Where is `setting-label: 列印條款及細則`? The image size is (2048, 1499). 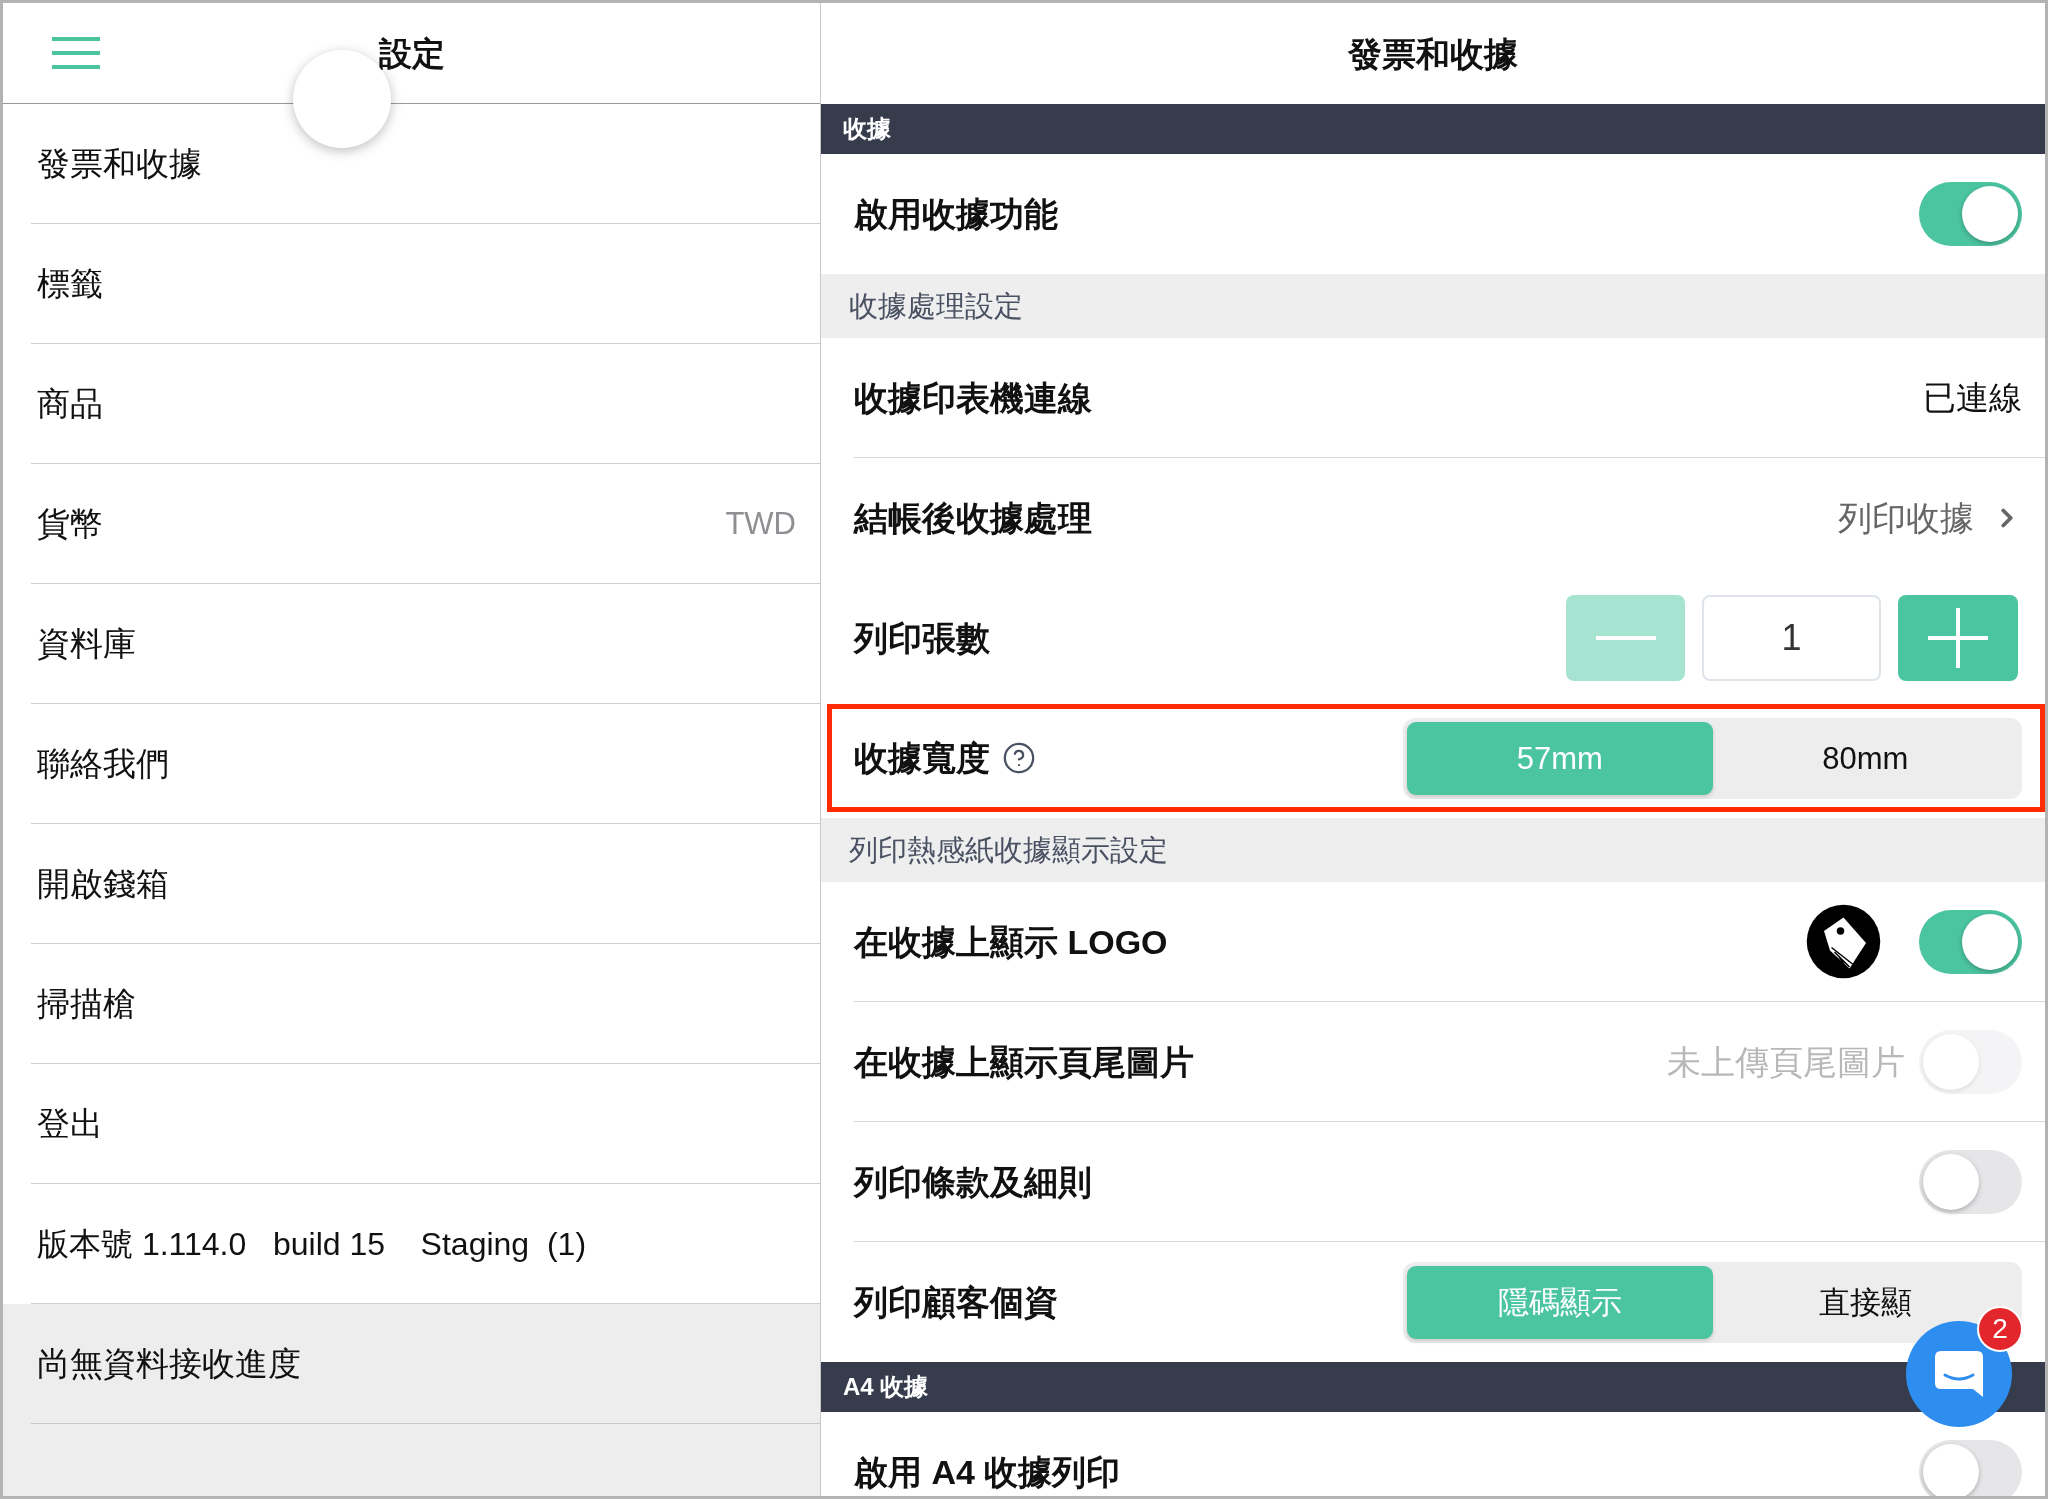
setting-label: 列印條款及細則 is located at coordinates (973, 1181).